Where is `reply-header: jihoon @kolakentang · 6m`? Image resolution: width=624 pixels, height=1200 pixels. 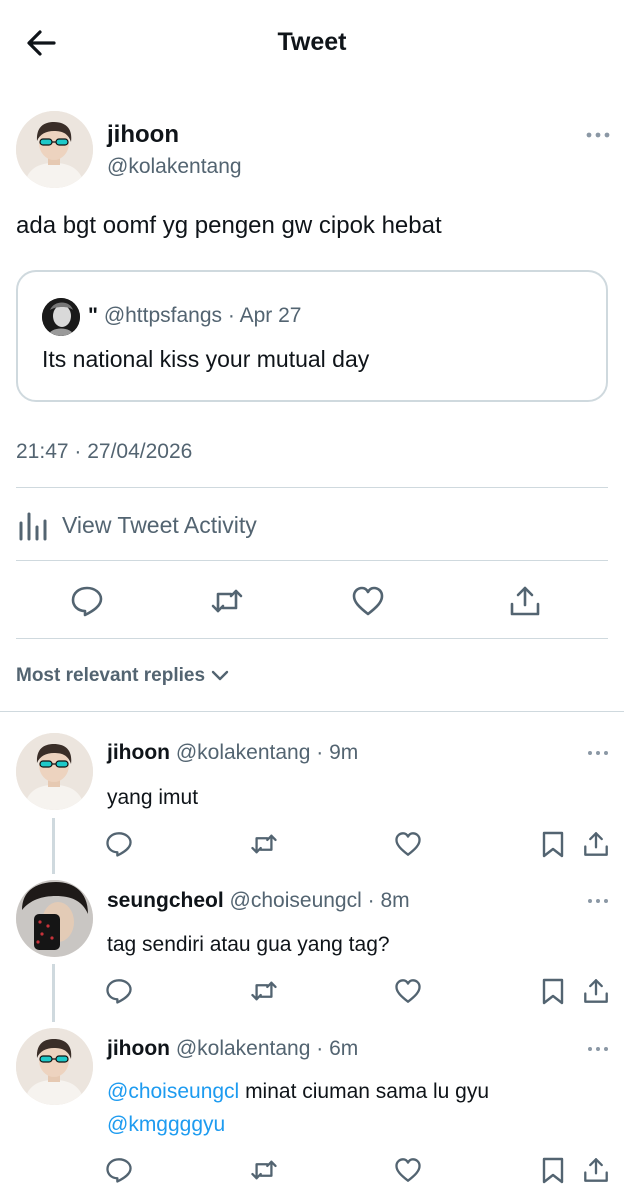
reply-header: jihoon @kolakentang · 6m is located at coordinates (232, 1049).